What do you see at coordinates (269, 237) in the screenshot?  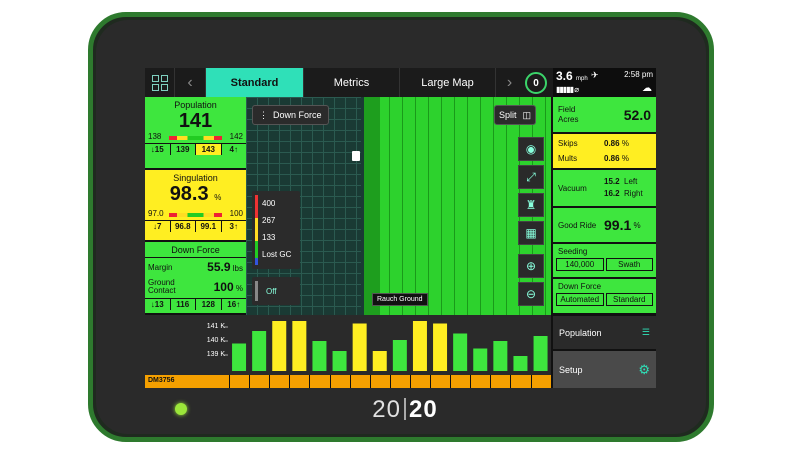 I see `legend-133: 133` at bounding box center [269, 237].